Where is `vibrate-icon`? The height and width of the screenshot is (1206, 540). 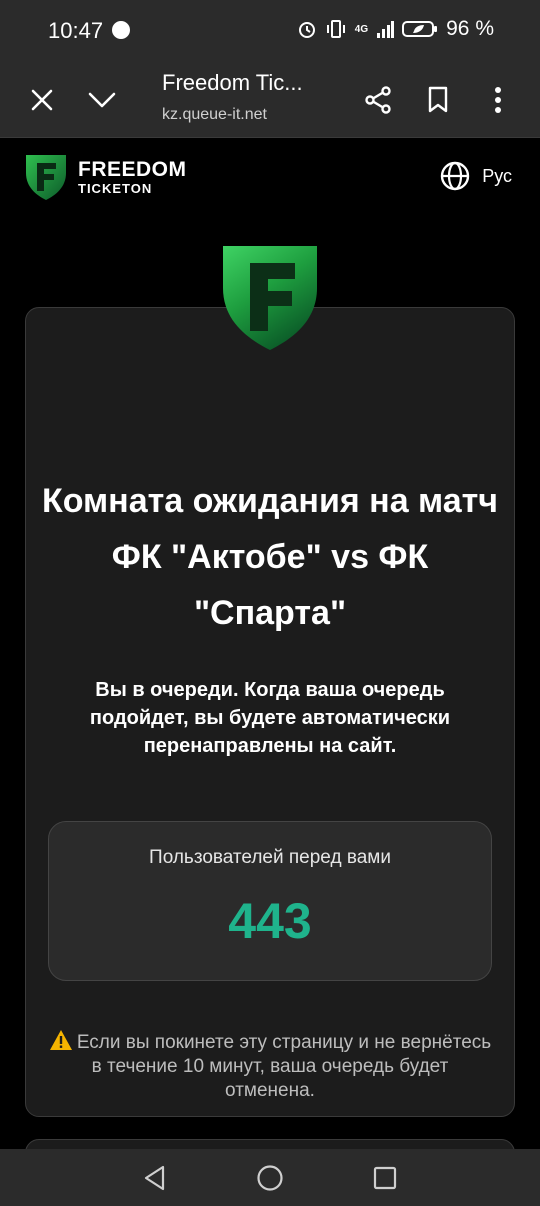
vibrate-icon is located at coordinates (335, 29).